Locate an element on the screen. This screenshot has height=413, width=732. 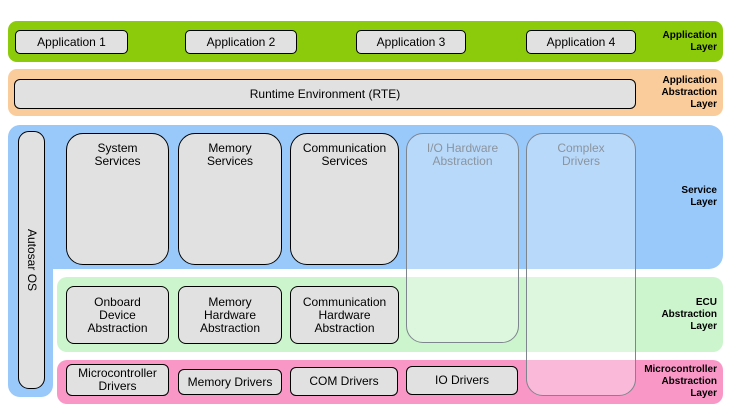
autosar-os-label: Autosar OS is located at coordinates (32, 260).